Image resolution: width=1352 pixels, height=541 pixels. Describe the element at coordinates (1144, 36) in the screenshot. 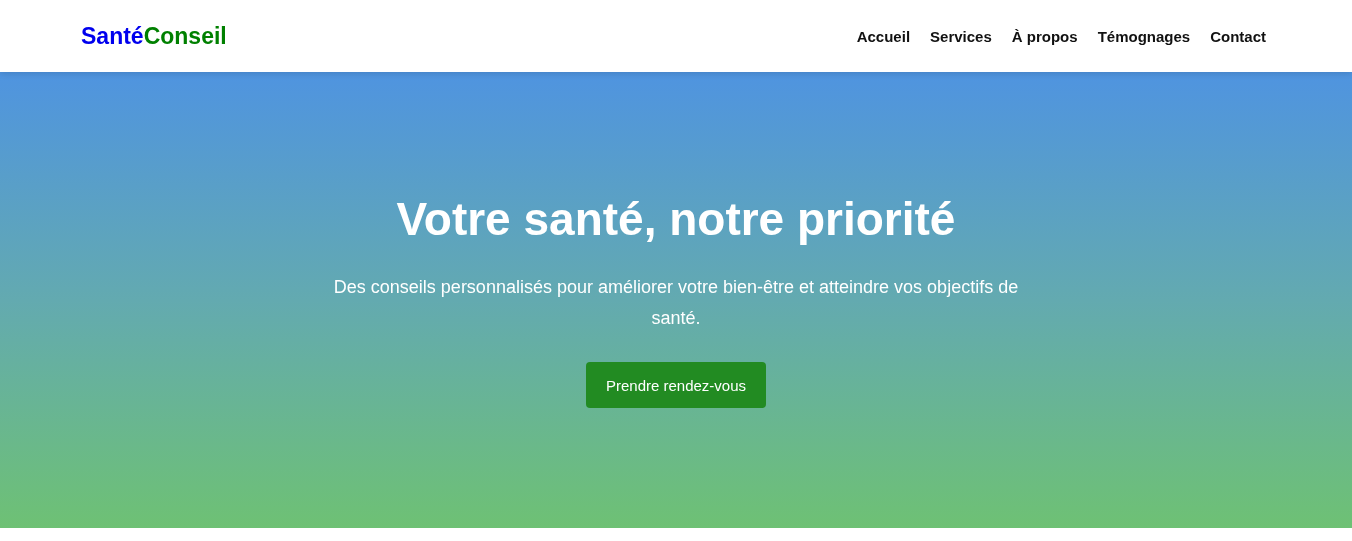

I see `nav-link: Témognages` at that location.